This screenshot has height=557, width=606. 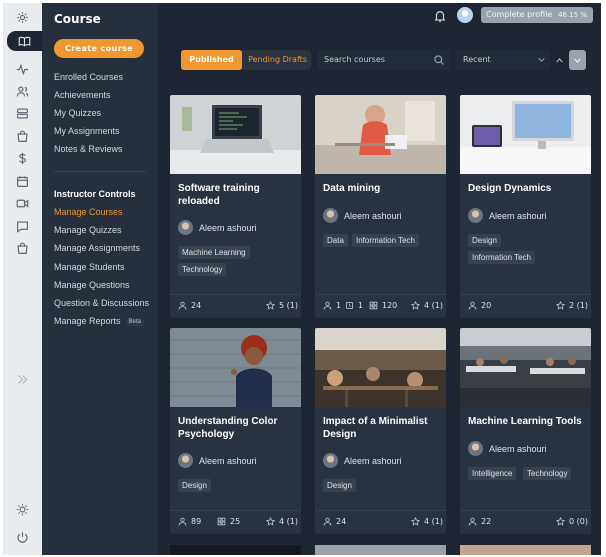 What do you see at coordinates (22, 509) in the screenshot?
I see `sun-icon` at bounding box center [22, 509].